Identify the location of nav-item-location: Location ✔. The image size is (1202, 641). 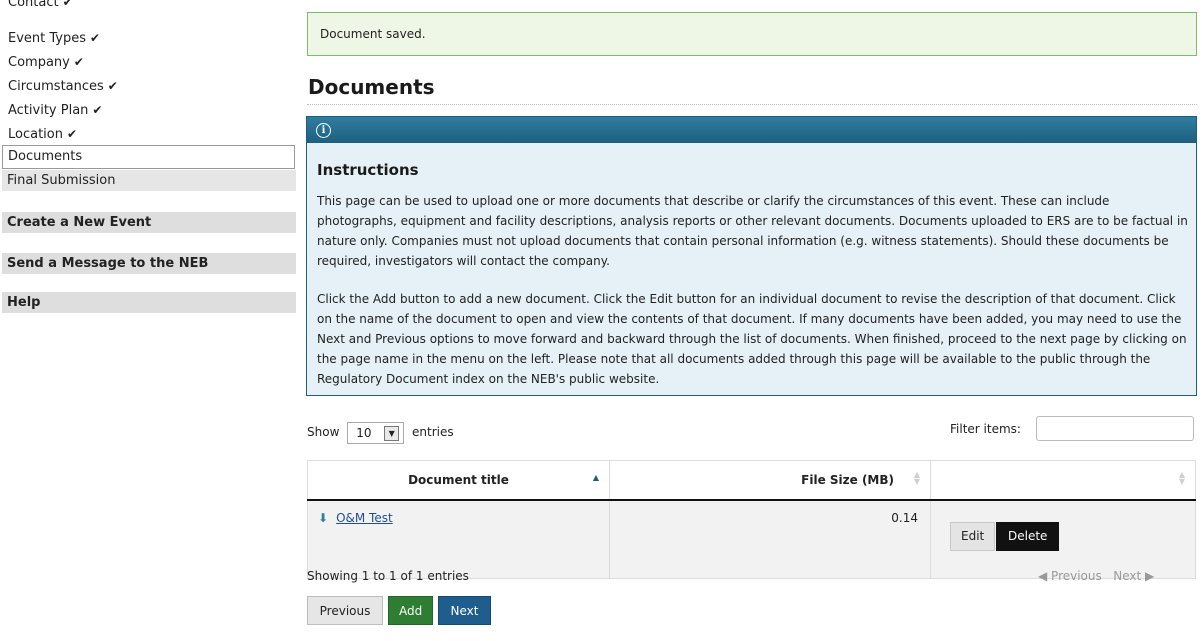
(38, 134).